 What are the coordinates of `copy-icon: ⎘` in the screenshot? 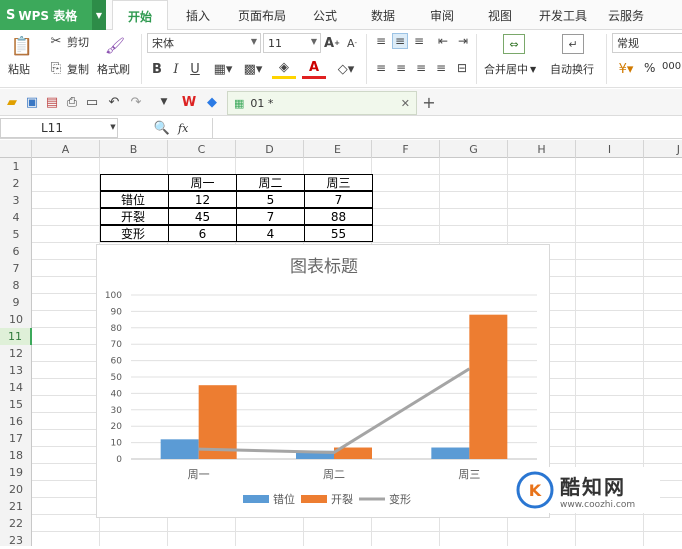 It's located at (56, 68).